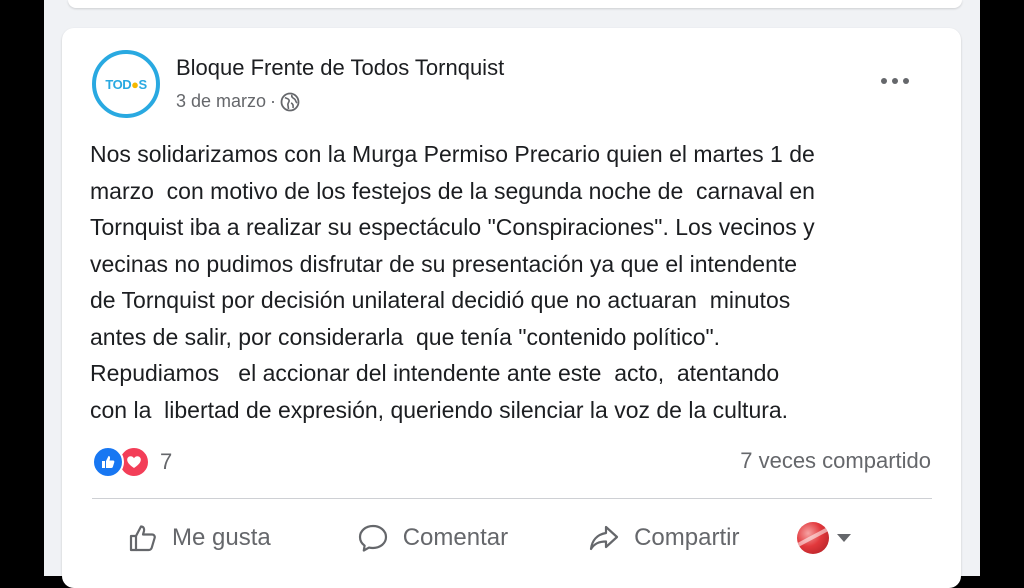  I want to click on share-button: Compartir, so click(663, 538).